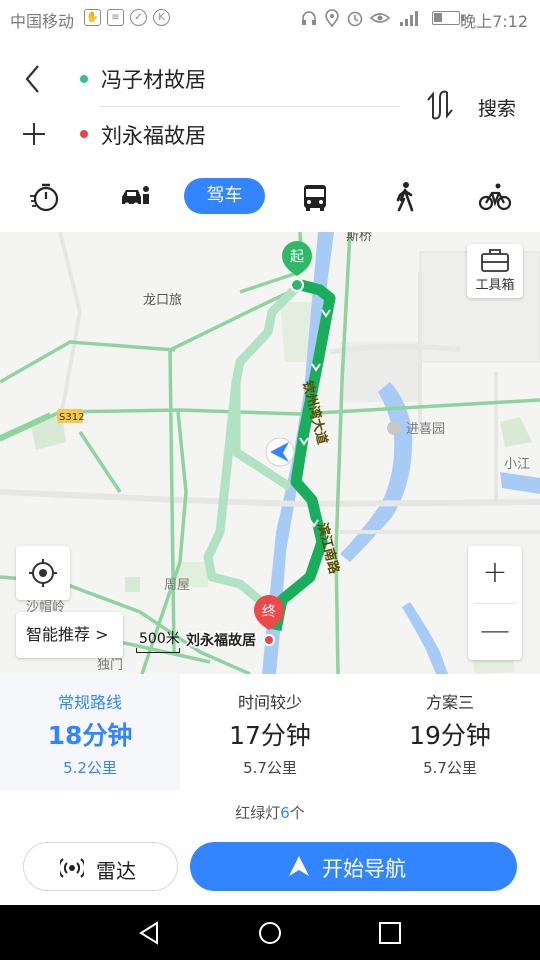 The image size is (540, 960). What do you see at coordinates (58, 634) in the screenshot?
I see `smart-recommend-label: 智能推荐` at bounding box center [58, 634].